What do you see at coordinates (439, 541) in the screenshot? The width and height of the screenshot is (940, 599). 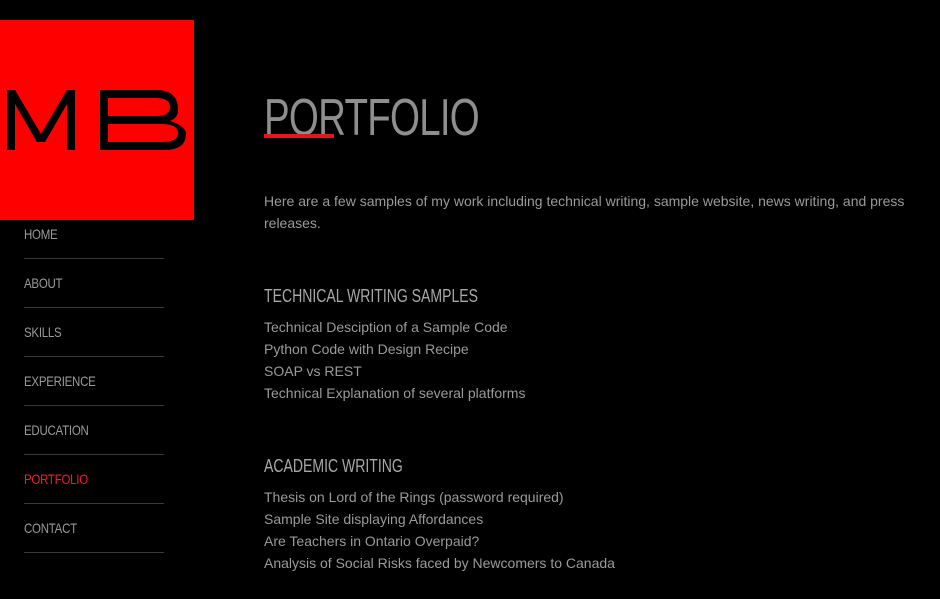 I see `sample-link: Are Teachers in Ontario Overpaid?` at bounding box center [439, 541].